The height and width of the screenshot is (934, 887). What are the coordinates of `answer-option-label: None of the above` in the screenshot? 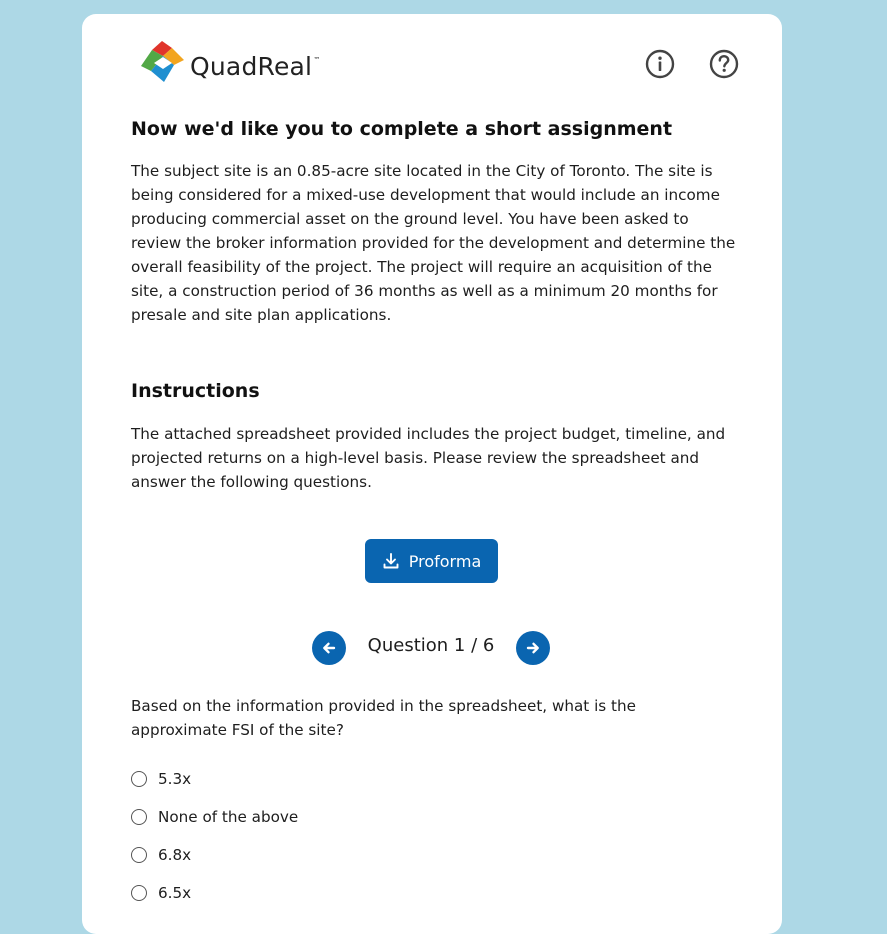 It's located at (228, 817).